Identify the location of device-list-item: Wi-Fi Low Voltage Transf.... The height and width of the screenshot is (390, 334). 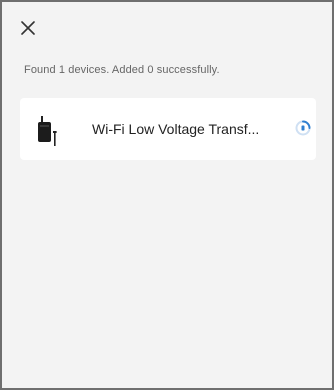
(168, 129).